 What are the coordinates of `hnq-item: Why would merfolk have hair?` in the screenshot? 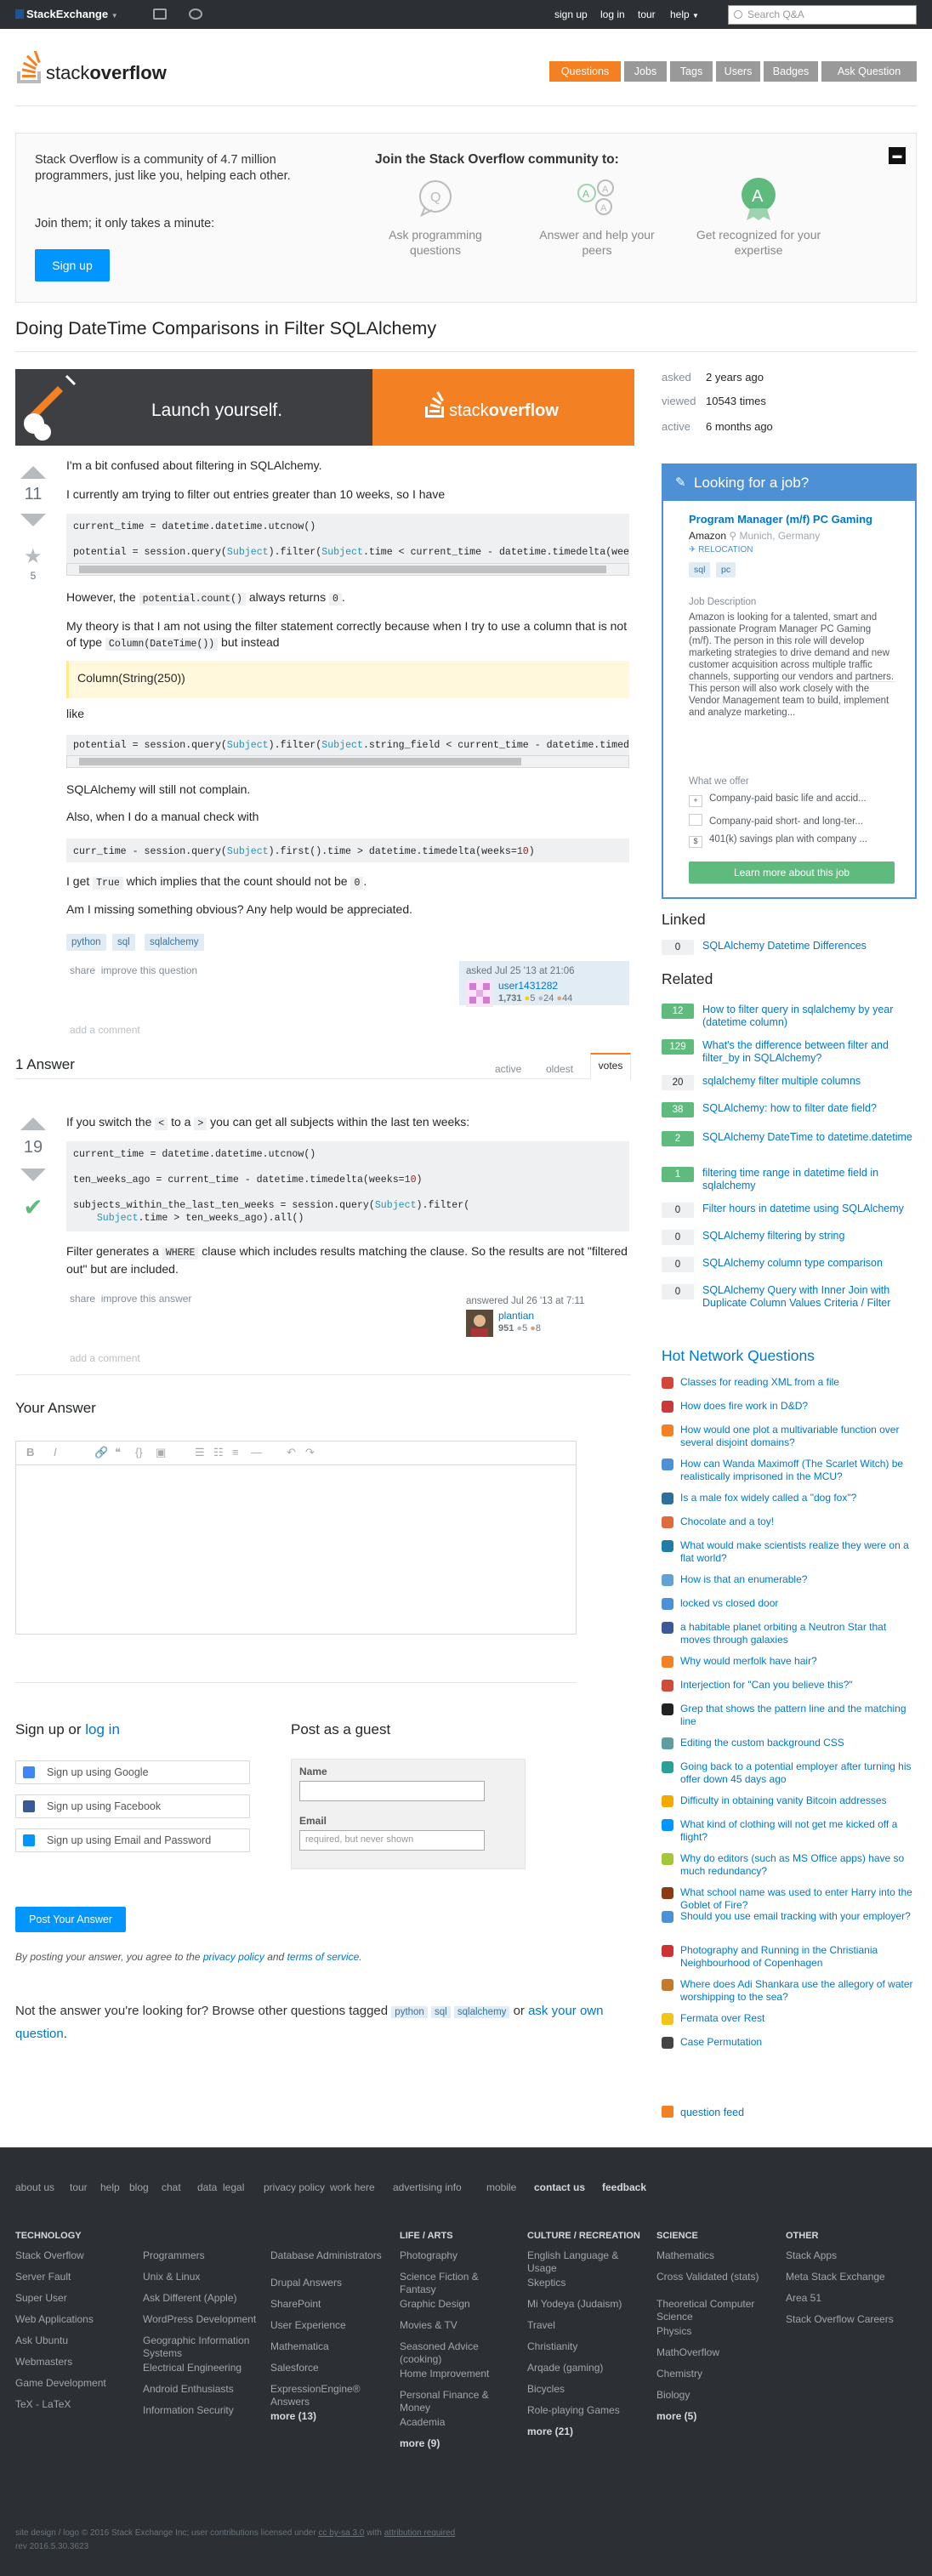 It's located at (789, 1666).